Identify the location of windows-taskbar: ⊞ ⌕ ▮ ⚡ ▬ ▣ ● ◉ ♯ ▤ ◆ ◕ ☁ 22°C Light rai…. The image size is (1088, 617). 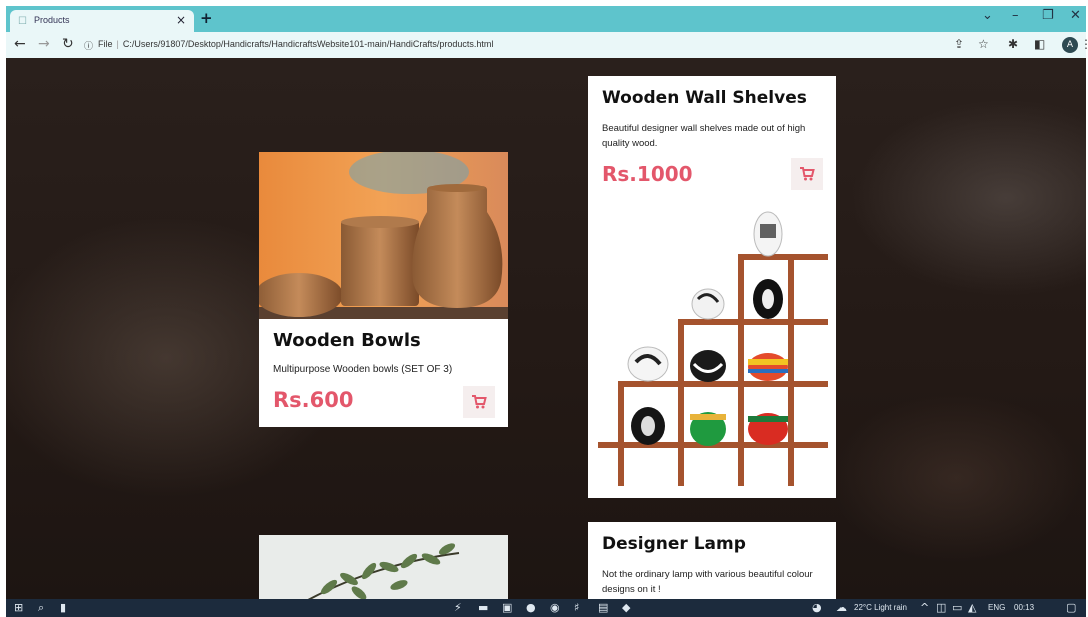
(546, 608).